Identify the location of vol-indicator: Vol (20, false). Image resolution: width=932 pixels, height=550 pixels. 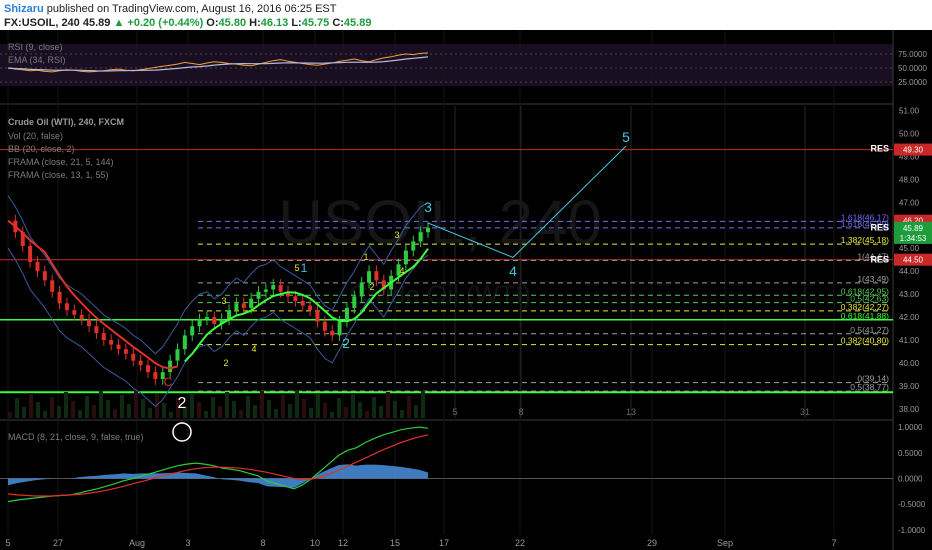
(35, 136).